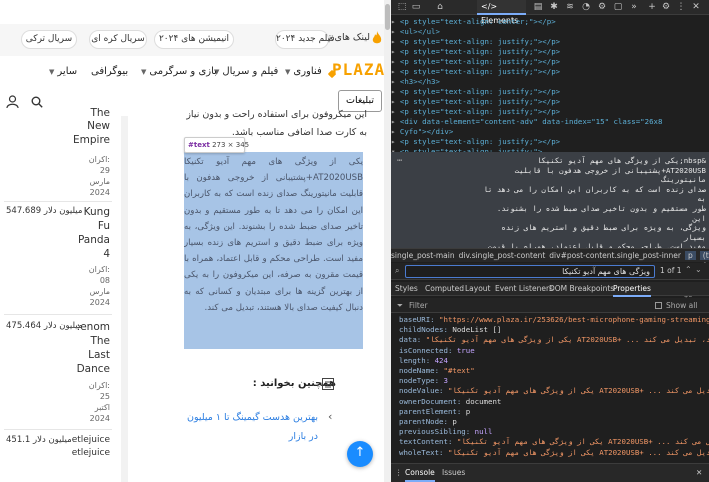 The image size is (709, 482). I want to click on nav-technology: فناوری▼, so click(303, 71).